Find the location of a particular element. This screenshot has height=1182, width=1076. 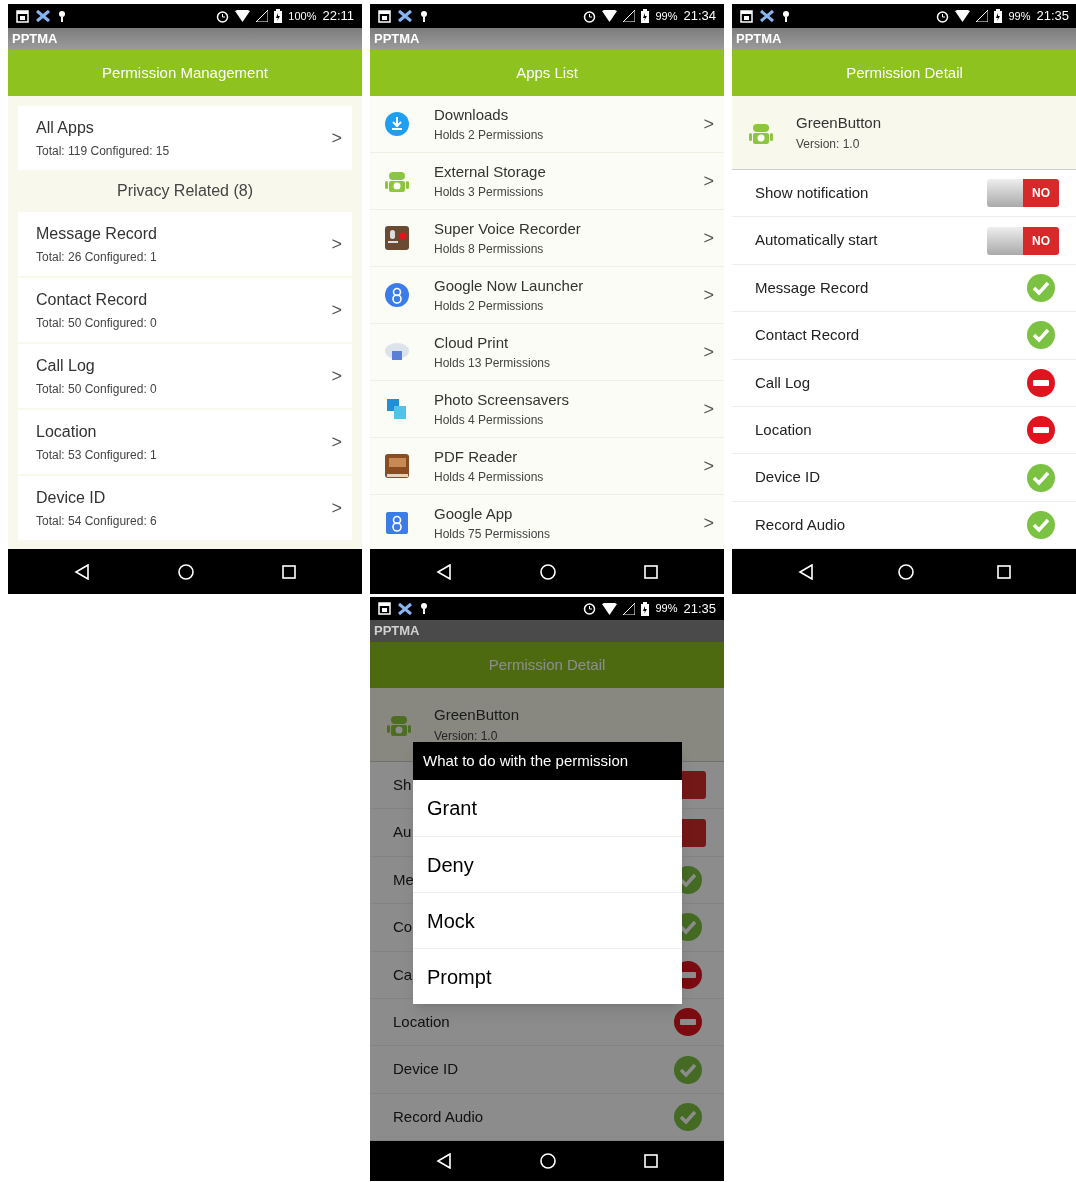

app-list-item: External Storage Holds 3 Permissions > is located at coordinates (547, 181).